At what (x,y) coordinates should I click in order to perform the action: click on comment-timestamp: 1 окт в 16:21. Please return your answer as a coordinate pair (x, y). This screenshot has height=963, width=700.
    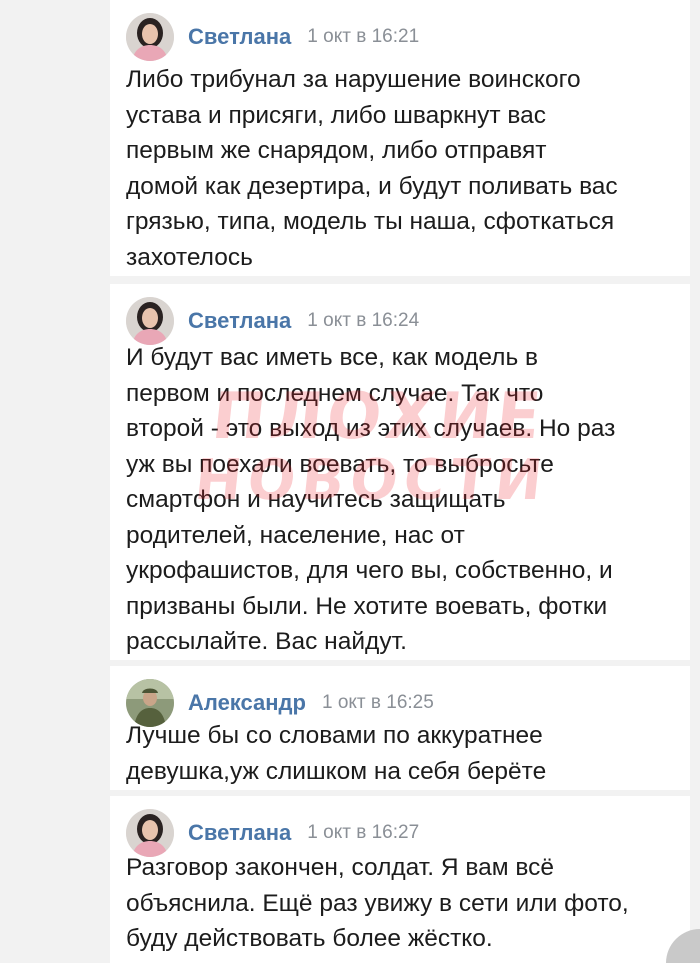
    Looking at the image, I should click on (363, 37).